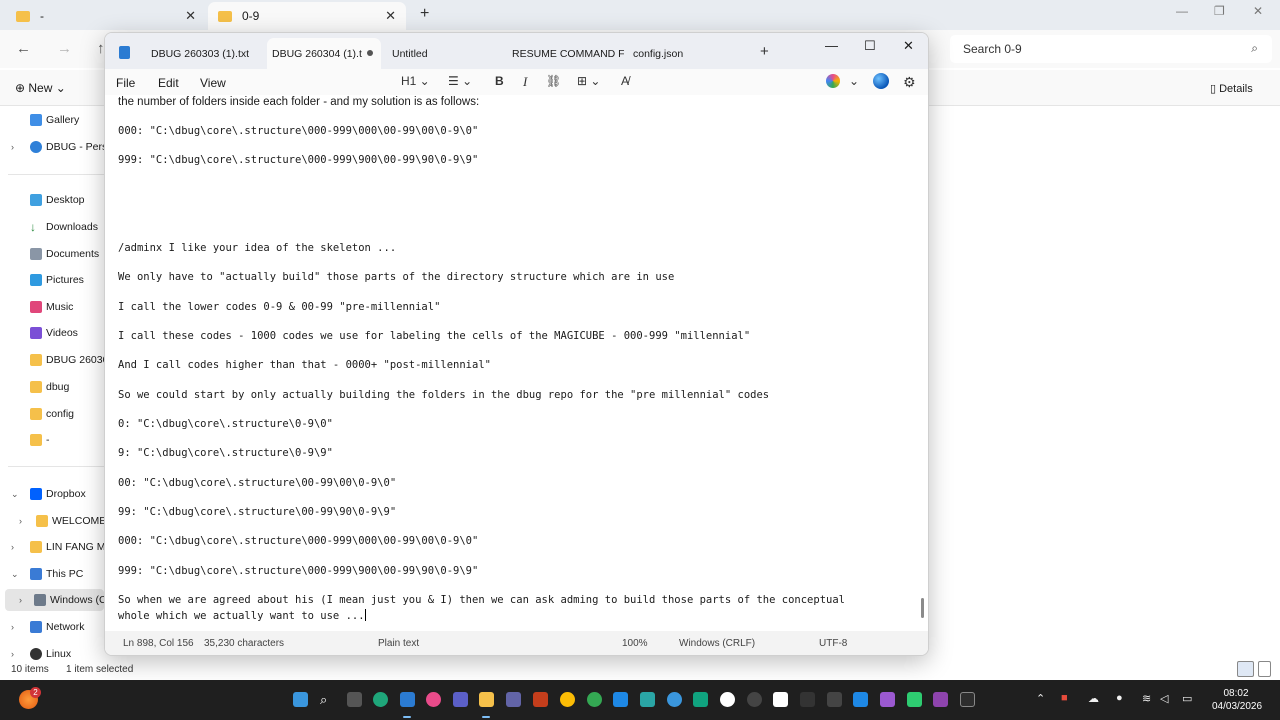 This screenshot has height=720, width=1280. What do you see at coordinates (1237, 700) in the screenshot?
I see `system-clock: 08:02 04/03/2026` at bounding box center [1237, 700].